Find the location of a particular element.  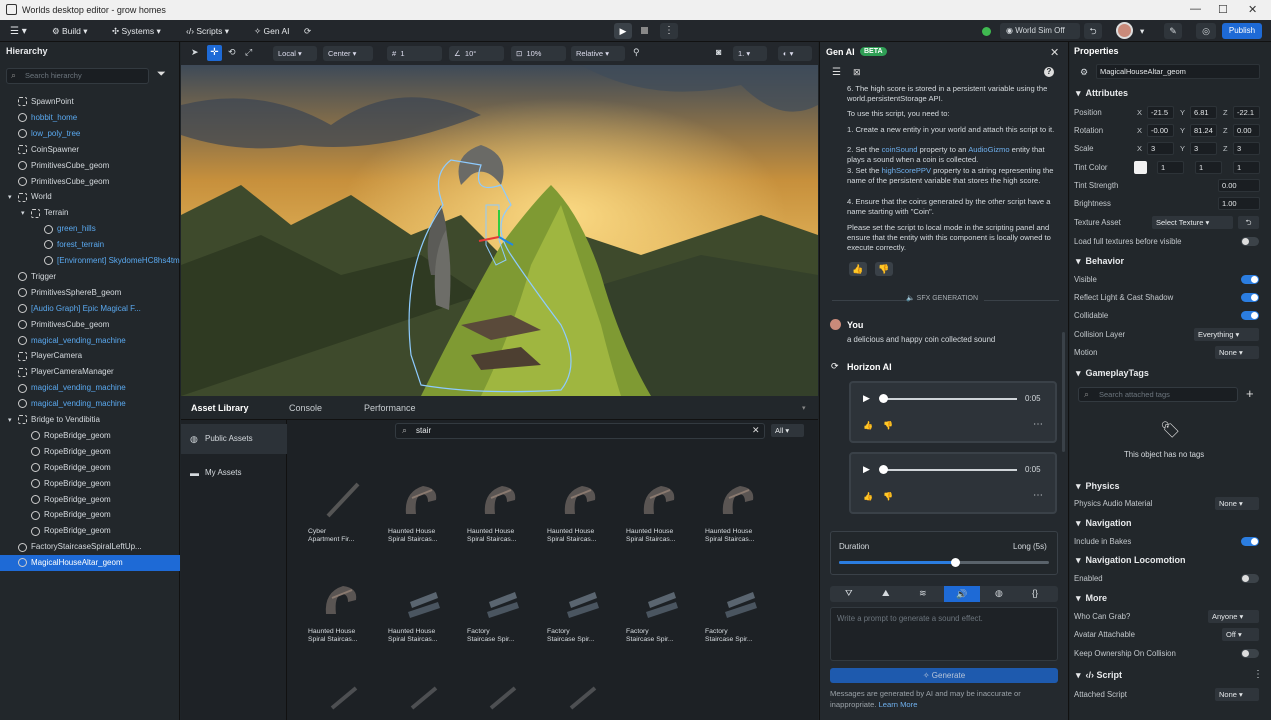

duration-slider-knob is located at coordinates (955, 562).